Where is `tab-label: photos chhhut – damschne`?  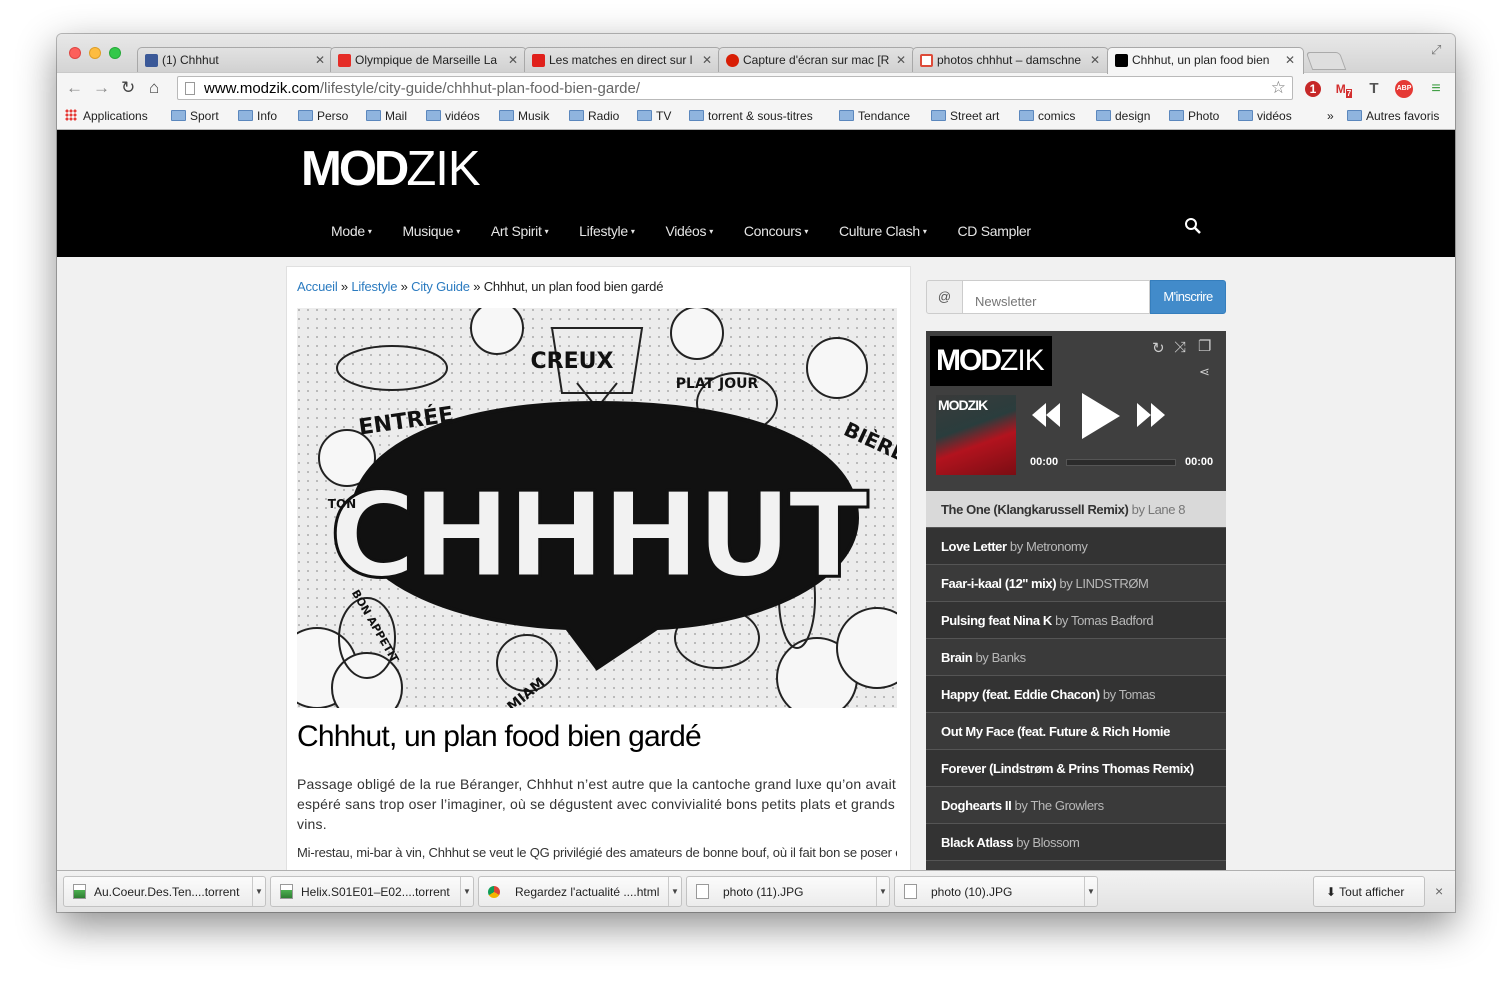
tab-label: photos chhhut – damschne is located at coordinates (1009, 60).